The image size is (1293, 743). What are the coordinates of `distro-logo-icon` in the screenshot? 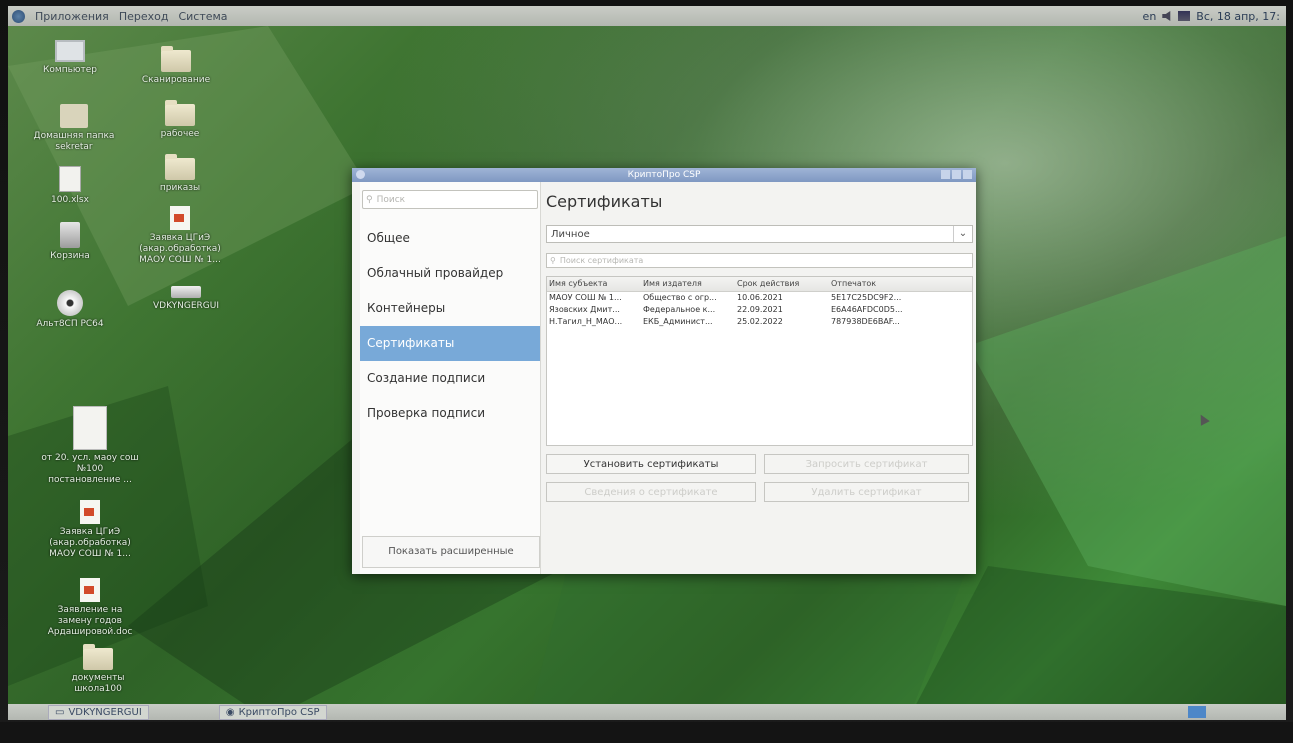 It's located at (18, 16).